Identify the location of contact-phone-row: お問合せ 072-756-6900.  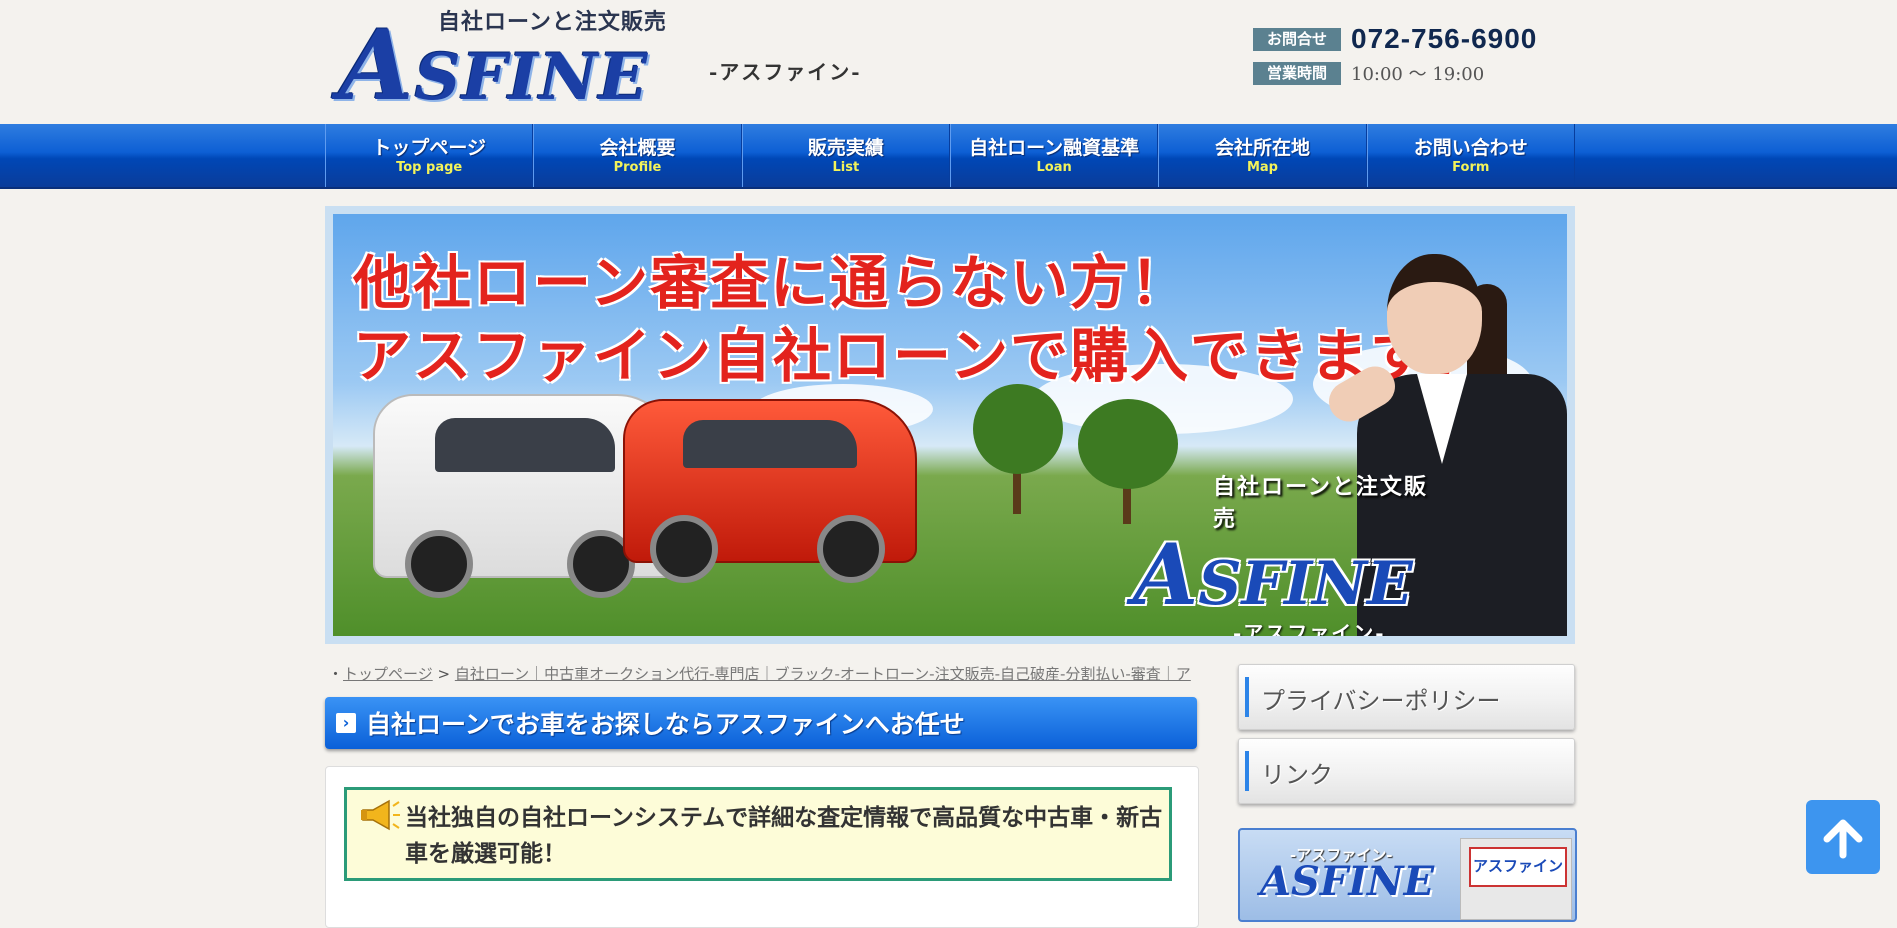
(1418, 39).